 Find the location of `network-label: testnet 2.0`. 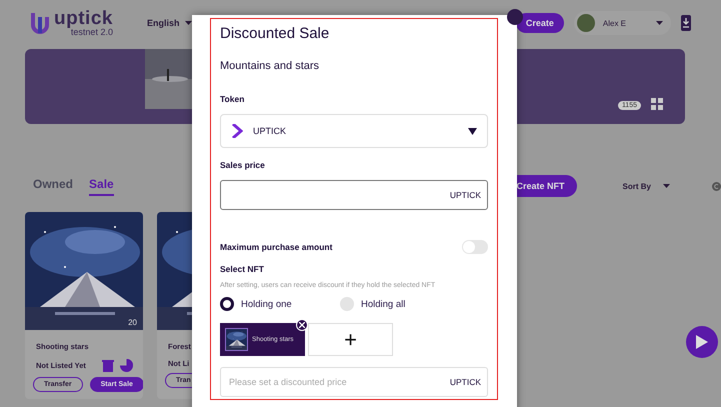

network-label: testnet 2.0 is located at coordinates (91, 32).